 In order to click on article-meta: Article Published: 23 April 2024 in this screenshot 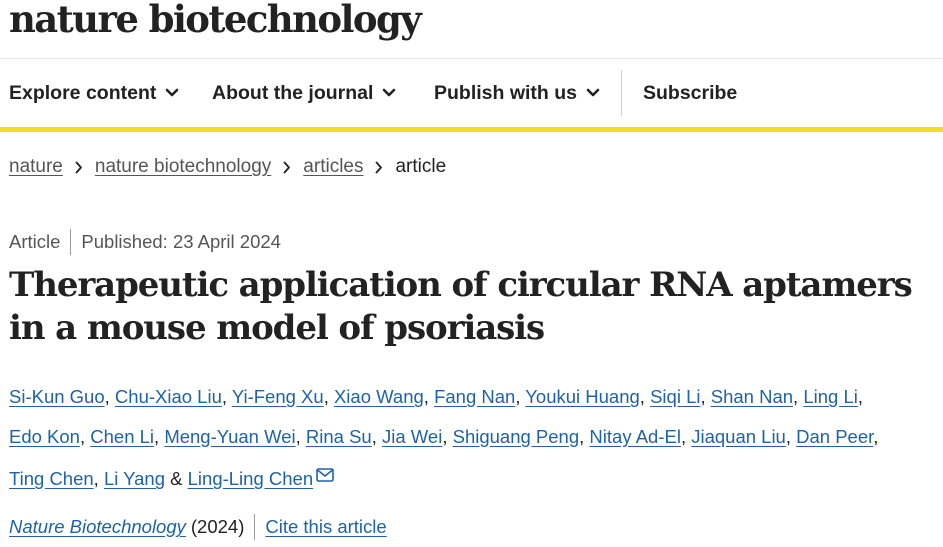, I will do `click(145, 242)`.